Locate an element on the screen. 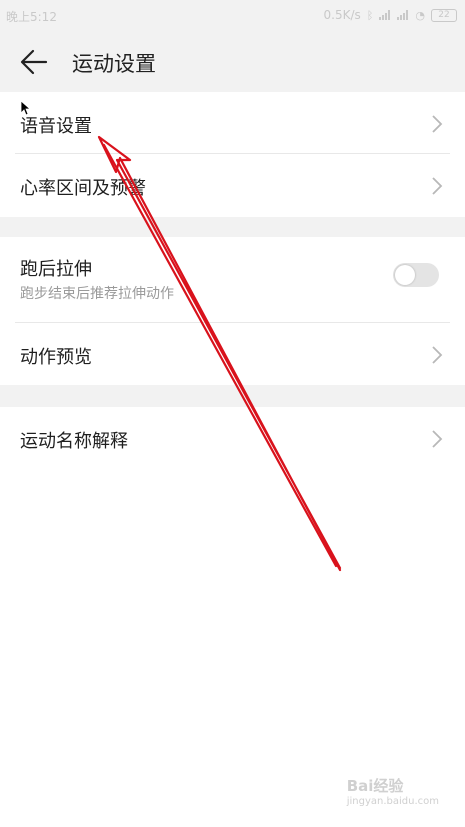 The height and width of the screenshot is (827, 465). post-run-stretch-item: 跑后拉伸 跑步结束后推荐拉伸动作 is located at coordinates (232, 280).